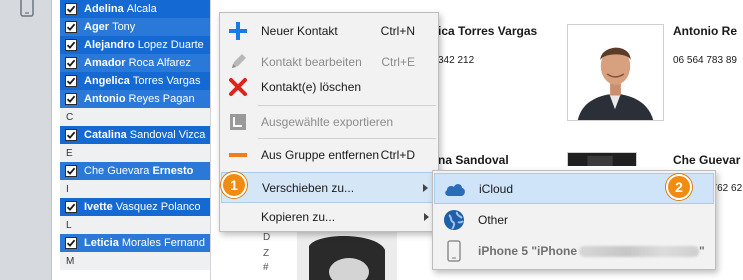 The image size is (743, 280). I want to click on contact-last-name: Ernesto, so click(173, 171).